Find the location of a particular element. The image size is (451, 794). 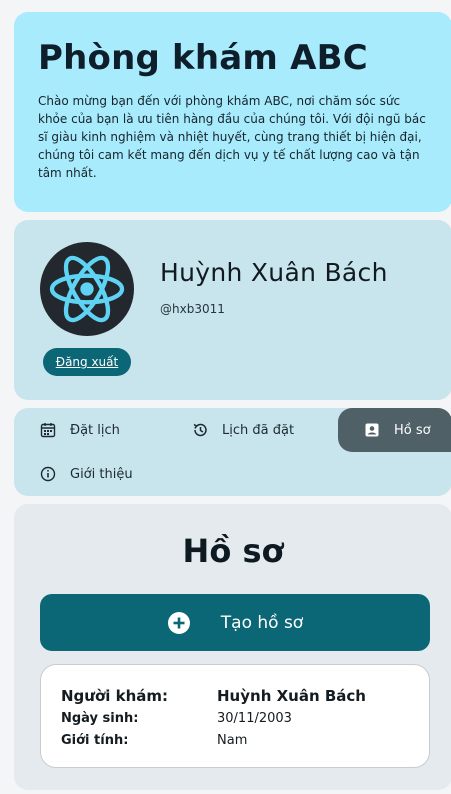

info-icon is located at coordinates (48, 474).